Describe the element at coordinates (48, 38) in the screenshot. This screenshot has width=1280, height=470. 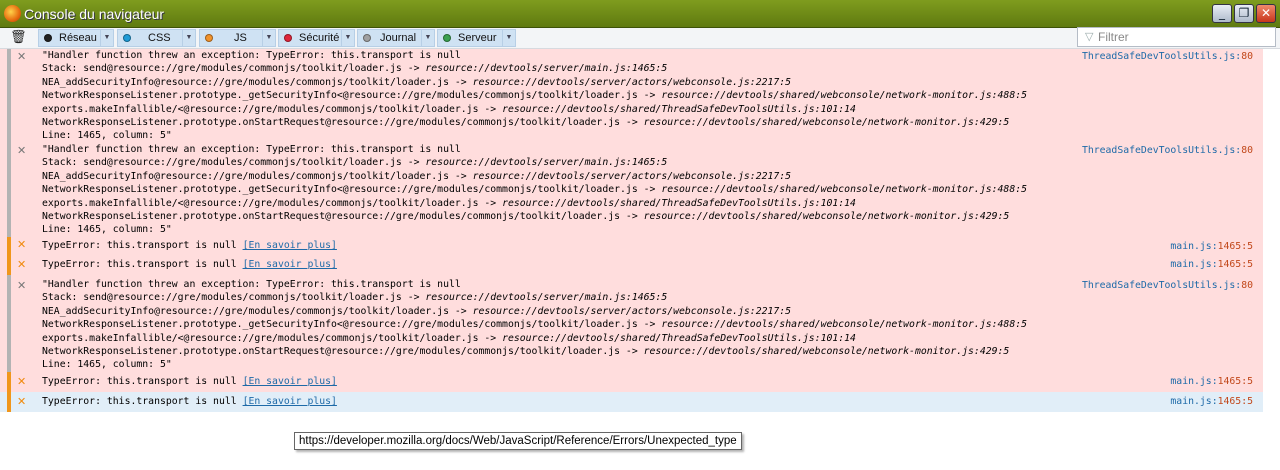
I see `reseau-dot-icon` at that location.